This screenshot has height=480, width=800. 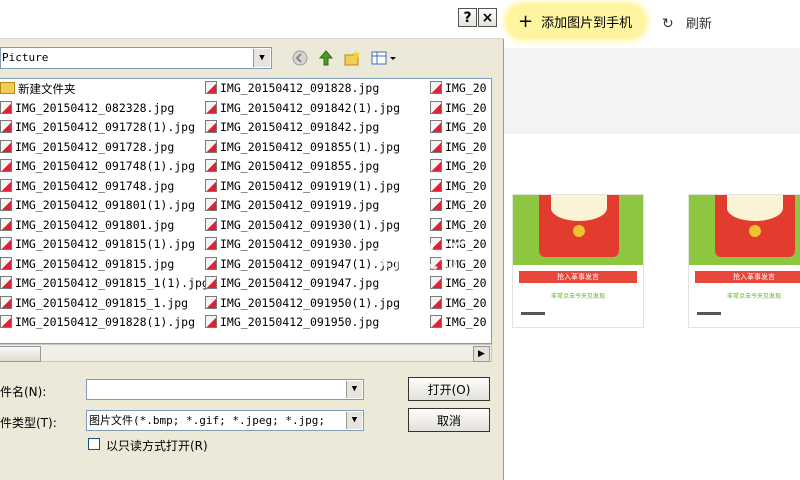 I want to click on file-name: IMG_20150412_091930.jpg, so click(x=300, y=244).